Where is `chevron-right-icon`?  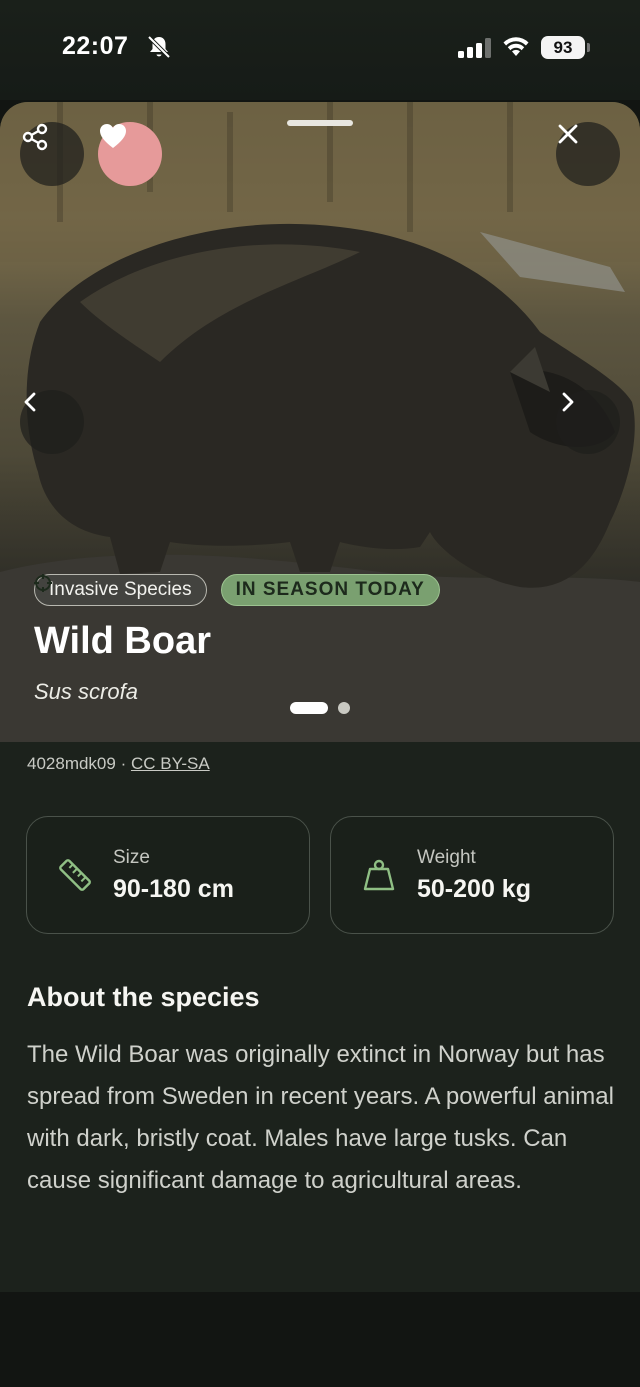 chevron-right-icon is located at coordinates (568, 402).